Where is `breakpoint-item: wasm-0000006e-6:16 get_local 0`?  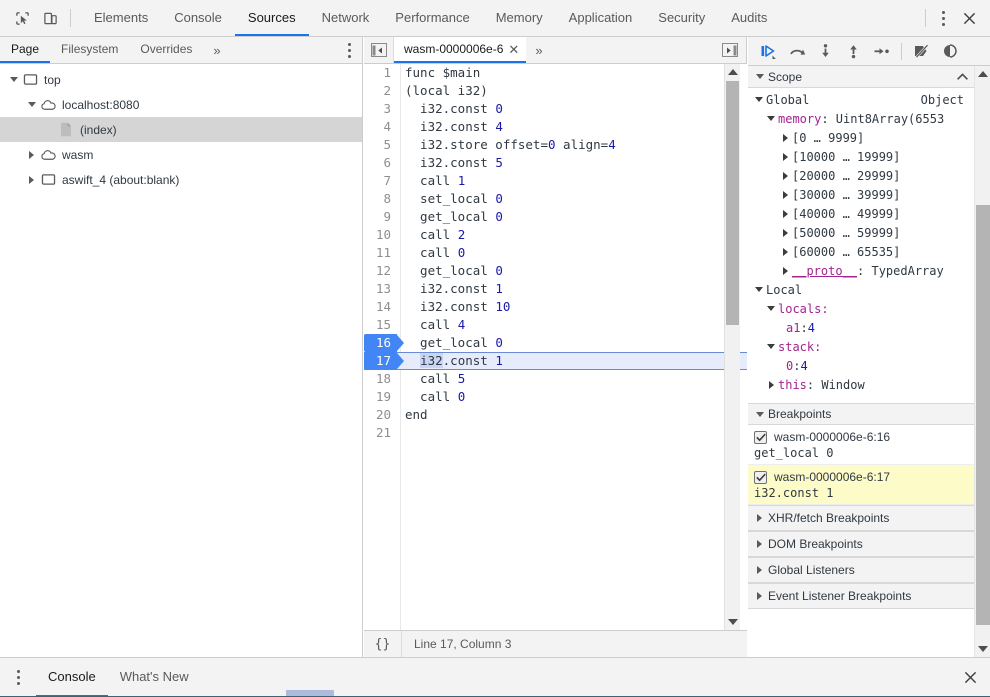 breakpoint-item: wasm-0000006e-6:16 get_local 0 is located at coordinates (869, 445).